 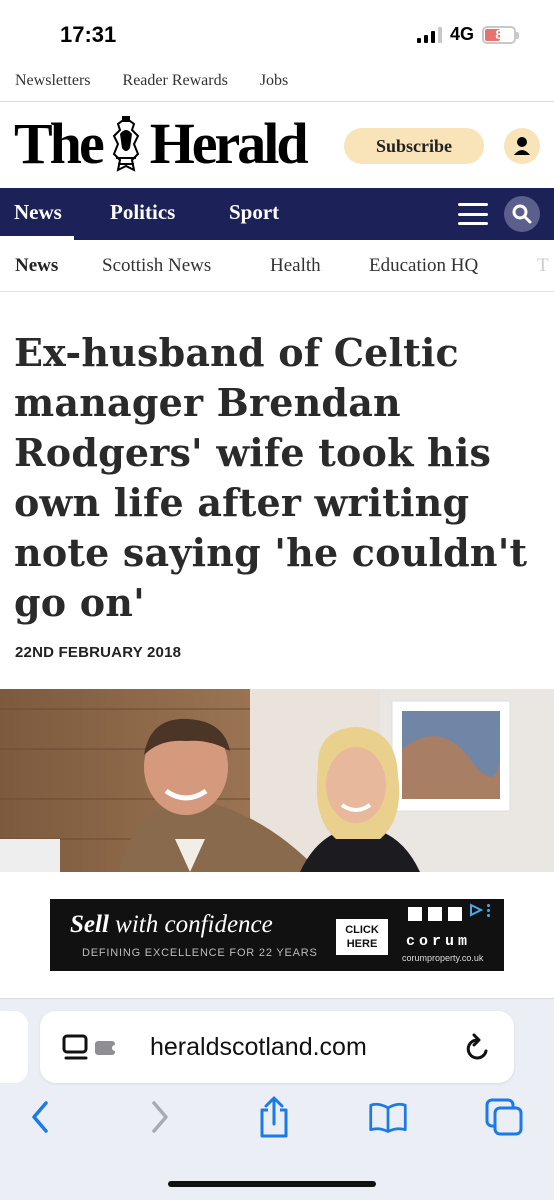 I want to click on status-bar: 17:31 4G 8, so click(x=277, y=30).